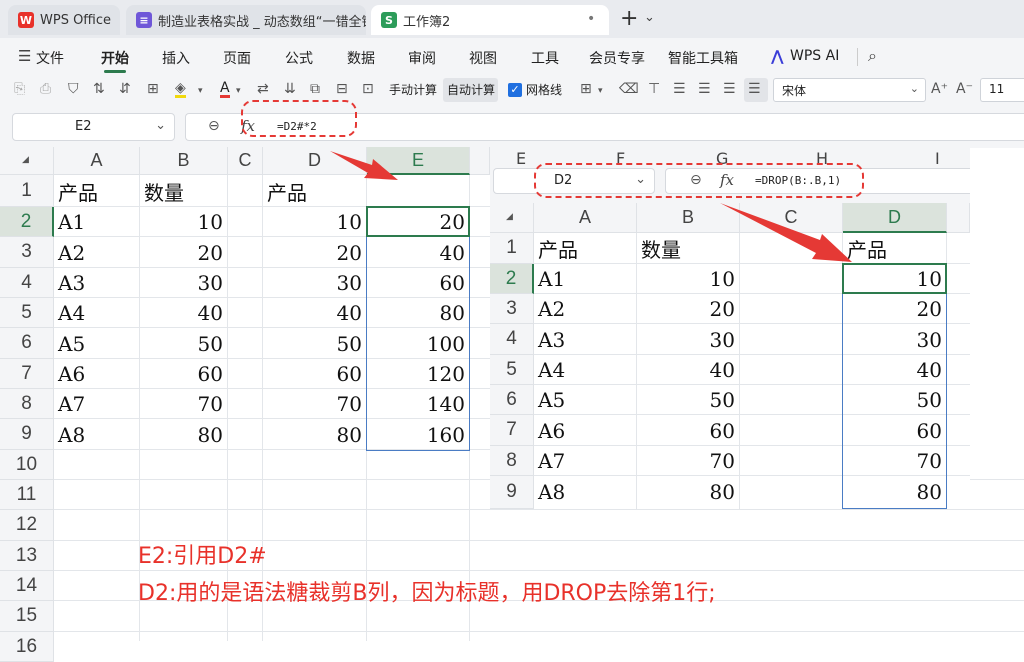  Describe the element at coordinates (786, 232) in the screenshot. I see `arrow-to-d2` at that location.